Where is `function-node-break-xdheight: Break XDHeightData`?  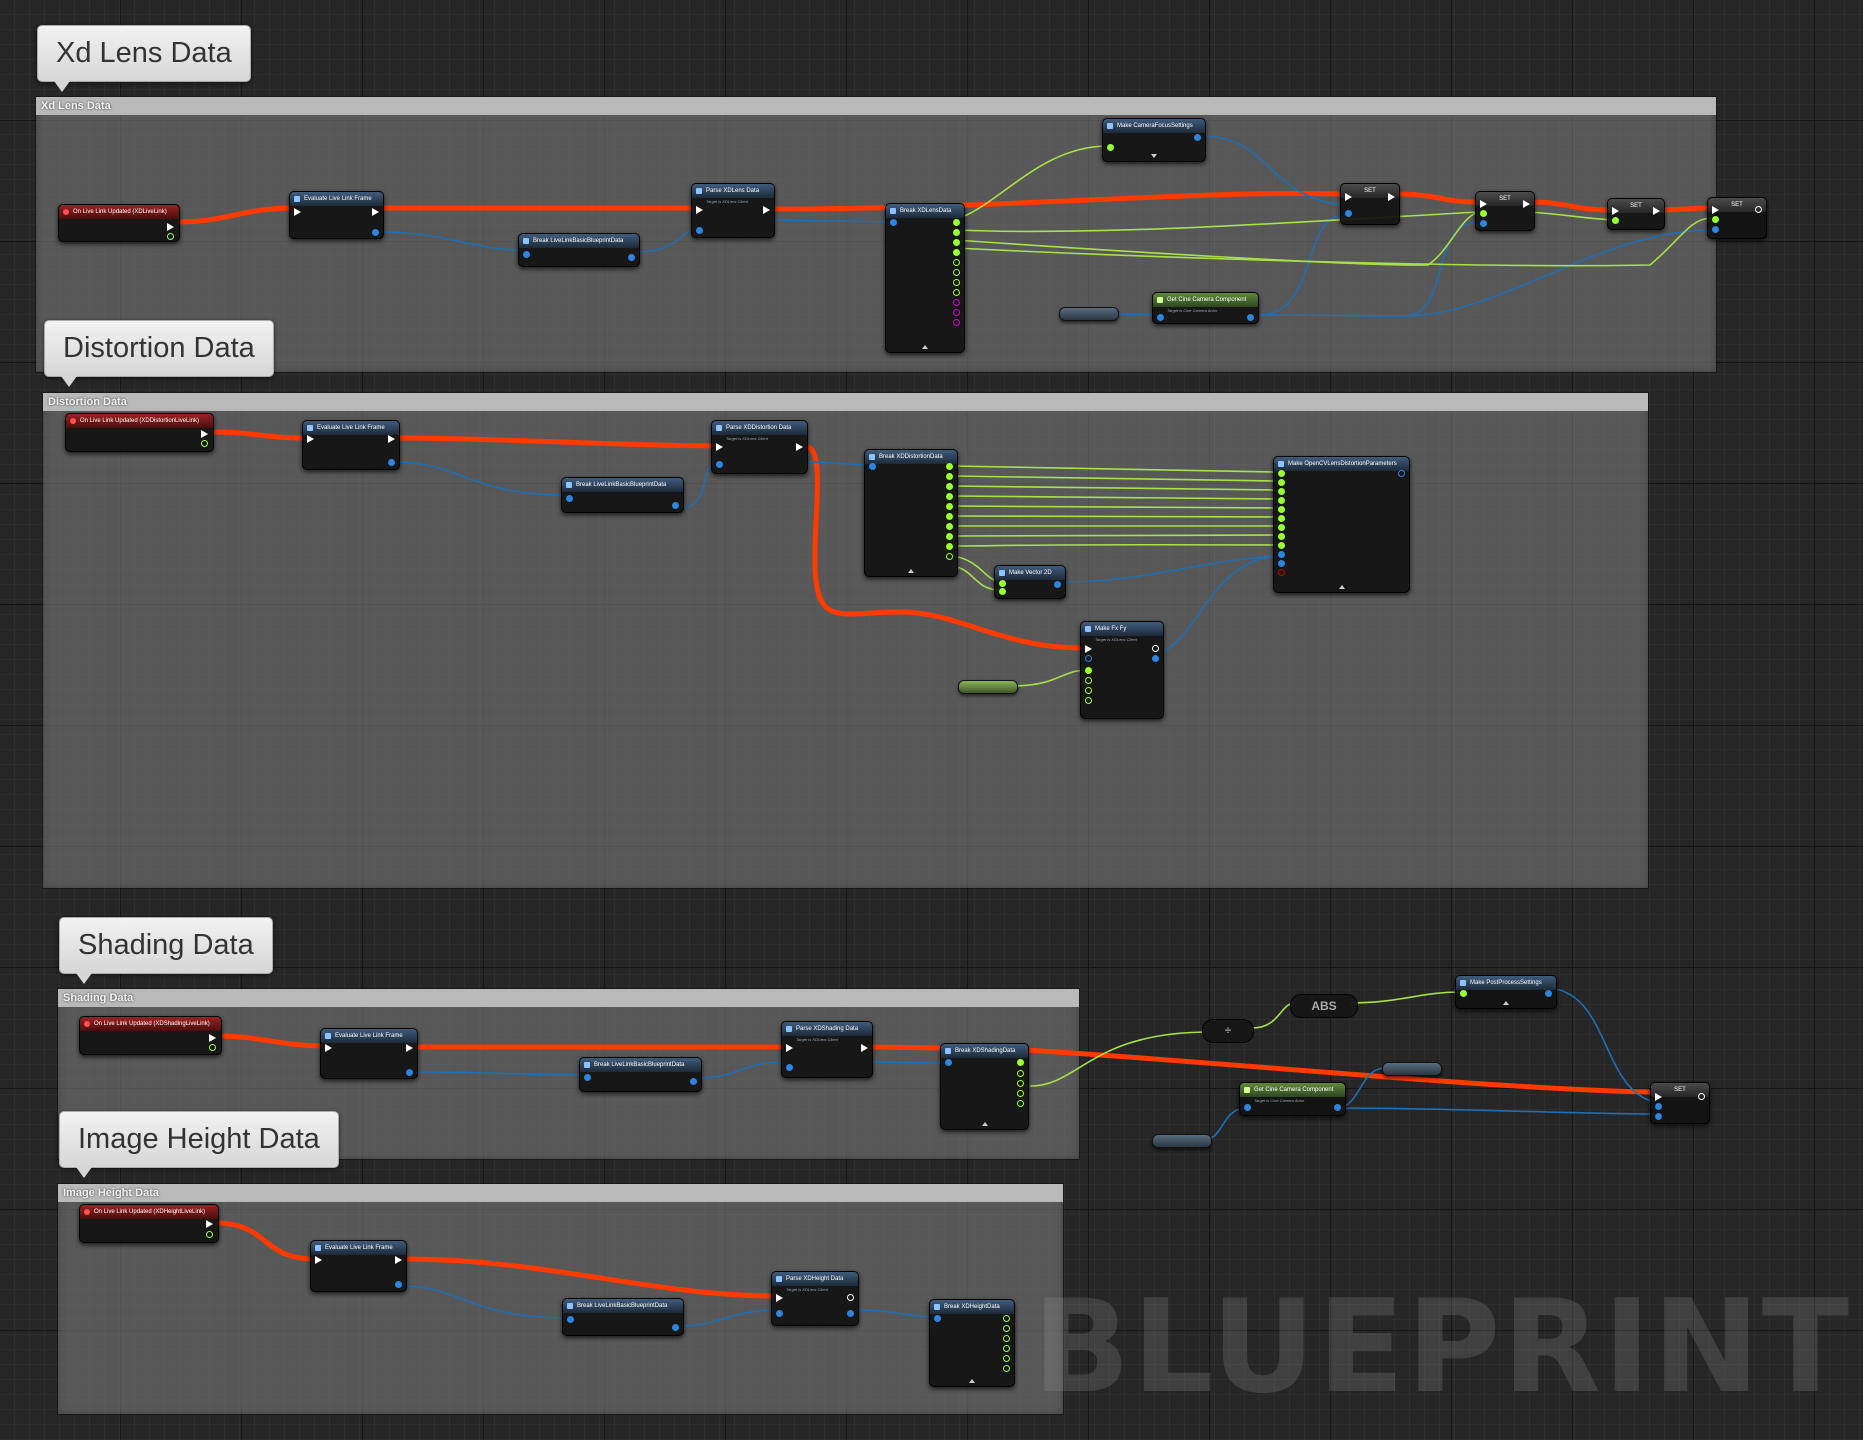
function-node-break-xdheight: Break XDHeightData is located at coordinates (972, 1343).